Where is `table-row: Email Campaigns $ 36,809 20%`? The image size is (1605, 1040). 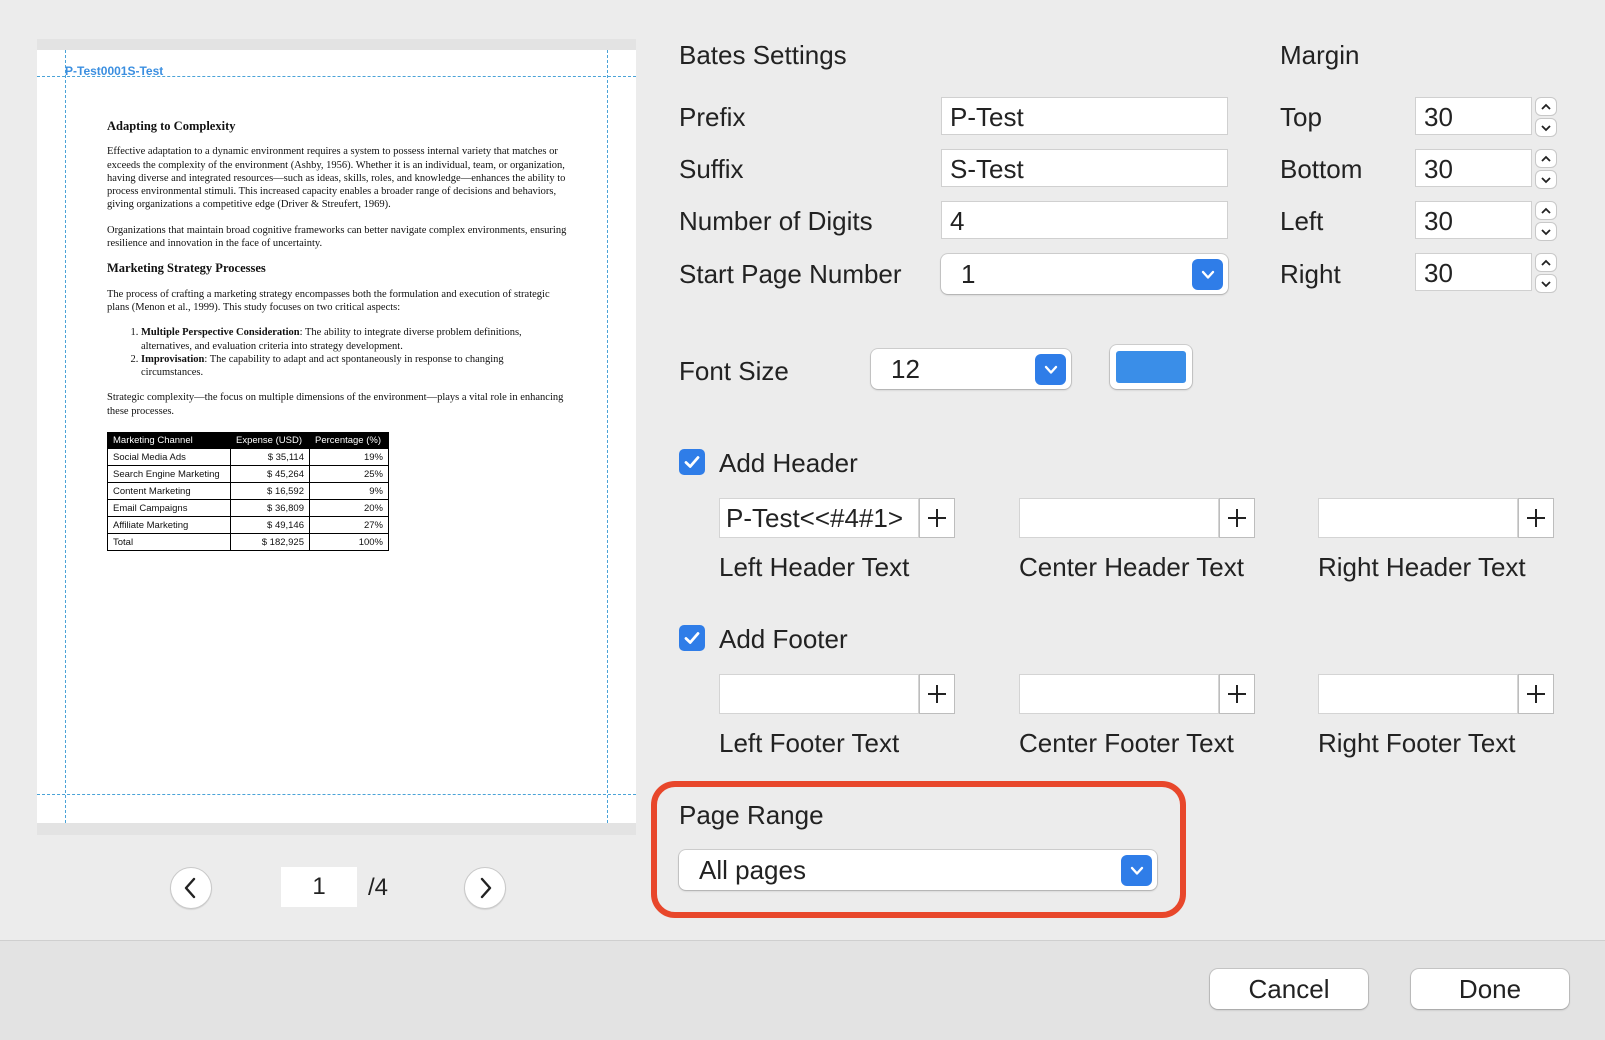 table-row: Email Campaigns $ 36,809 20% is located at coordinates (248, 508).